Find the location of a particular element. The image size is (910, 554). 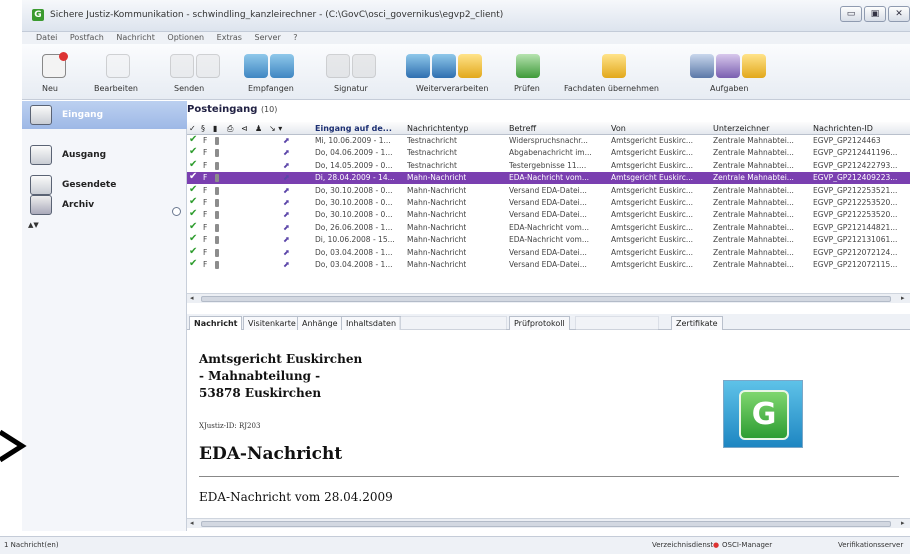

column-print-icon: ⎙ is located at coordinates (230, 129).